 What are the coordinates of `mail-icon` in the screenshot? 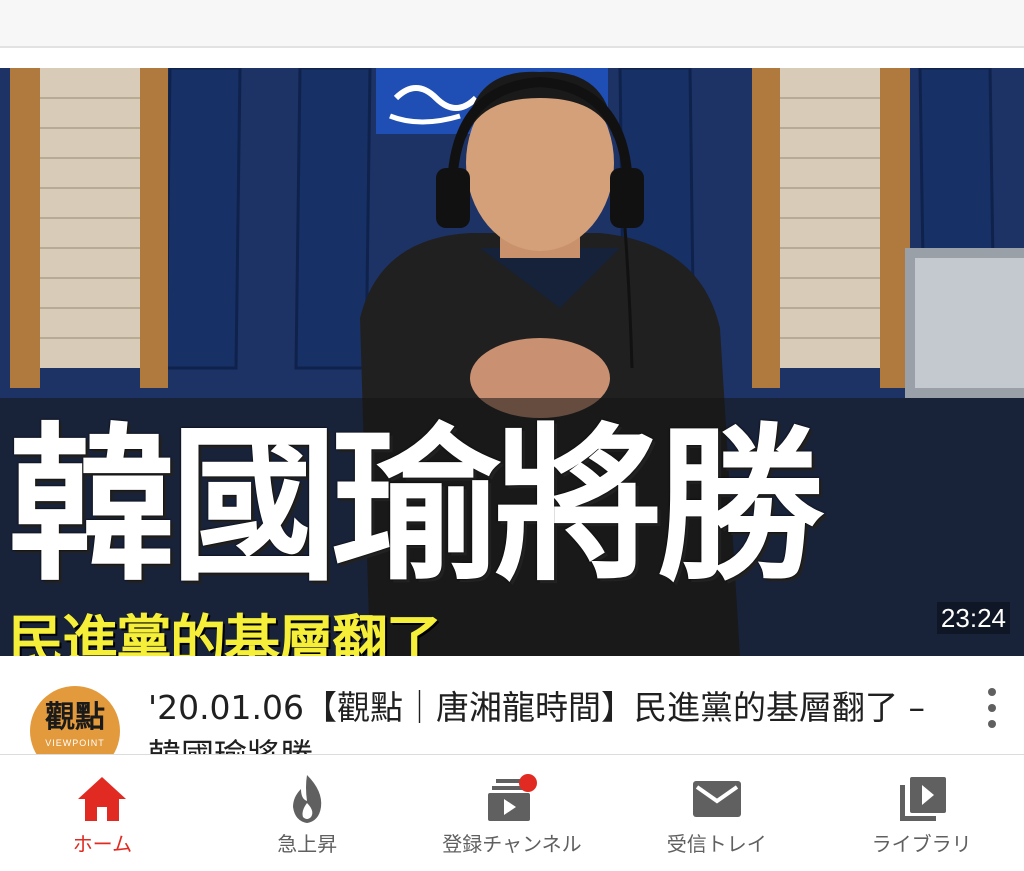 It's located at (717, 799).